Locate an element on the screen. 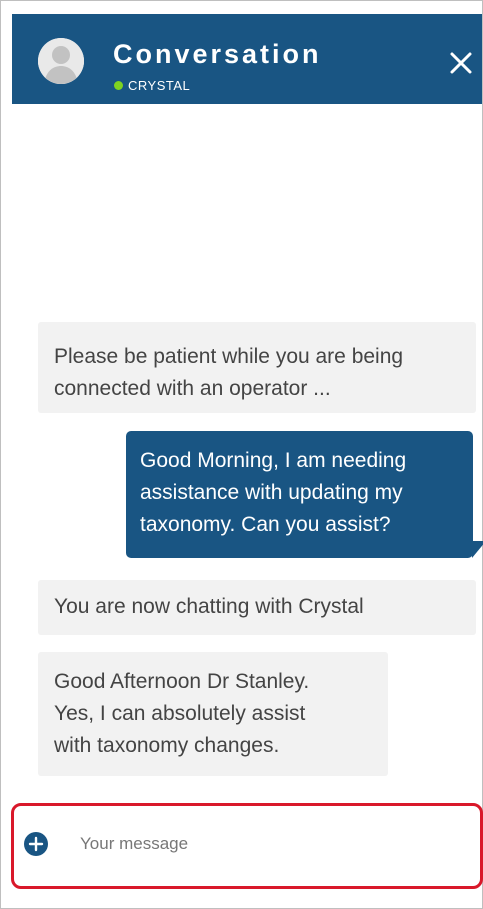 The height and width of the screenshot is (909, 483). person-avatar-icon is located at coordinates (61, 61).